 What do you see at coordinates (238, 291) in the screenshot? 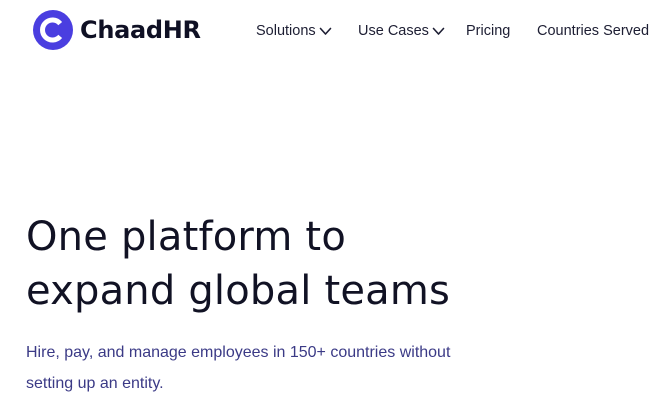
I see `hero-title-line: expand global teams` at bounding box center [238, 291].